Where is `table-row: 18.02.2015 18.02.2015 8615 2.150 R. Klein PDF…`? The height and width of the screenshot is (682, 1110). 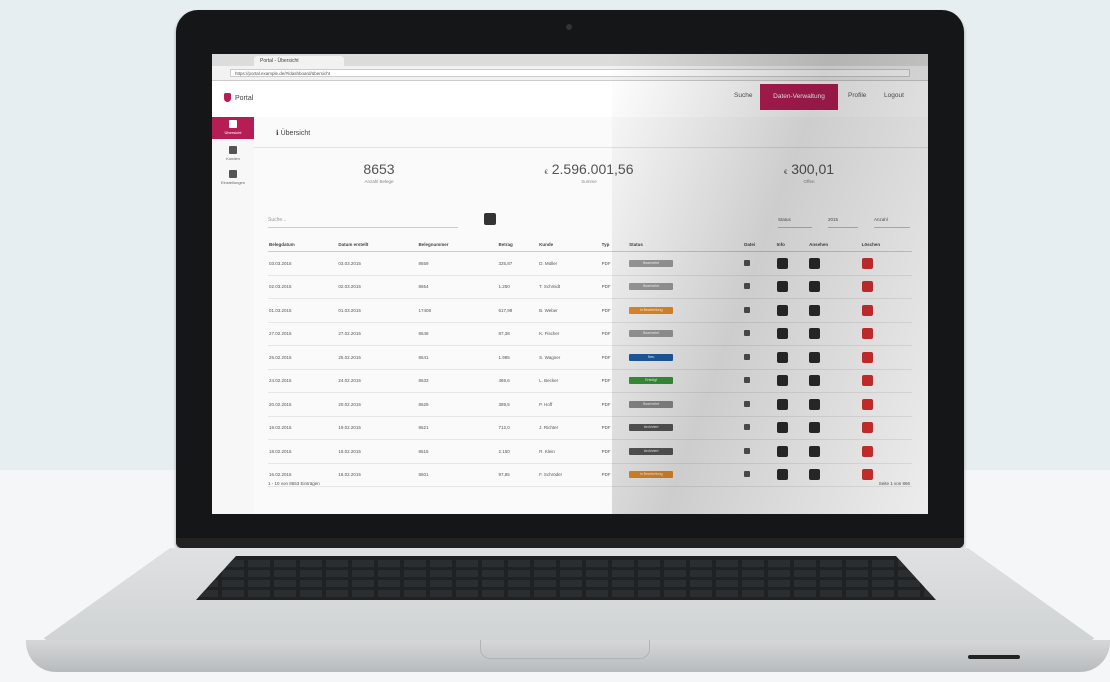
table-row: 18.02.2015 18.02.2015 8615 2.150 R. Klein PDF… is located at coordinates (590, 451).